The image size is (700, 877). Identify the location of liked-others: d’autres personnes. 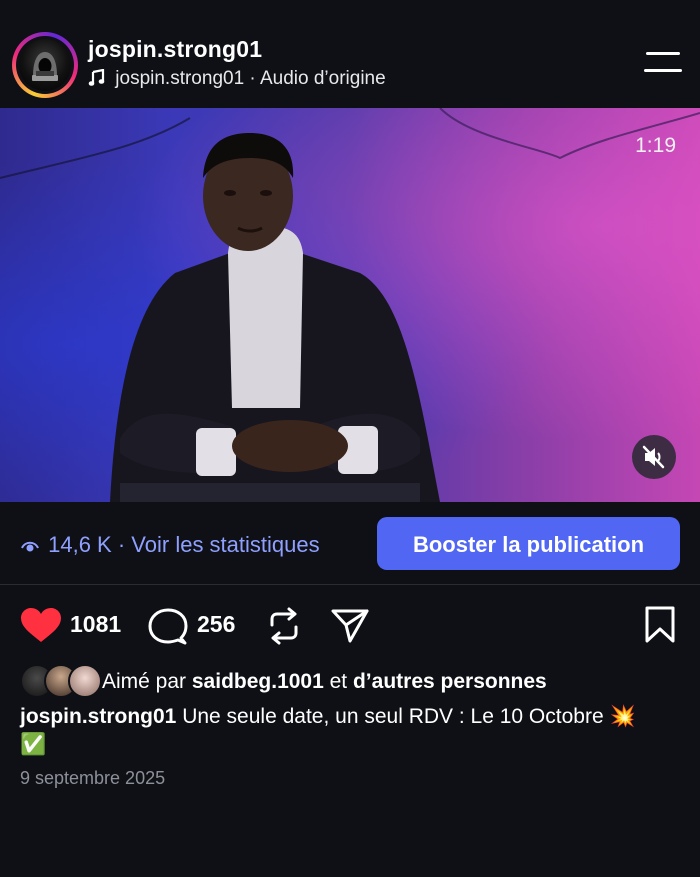
(450, 681).